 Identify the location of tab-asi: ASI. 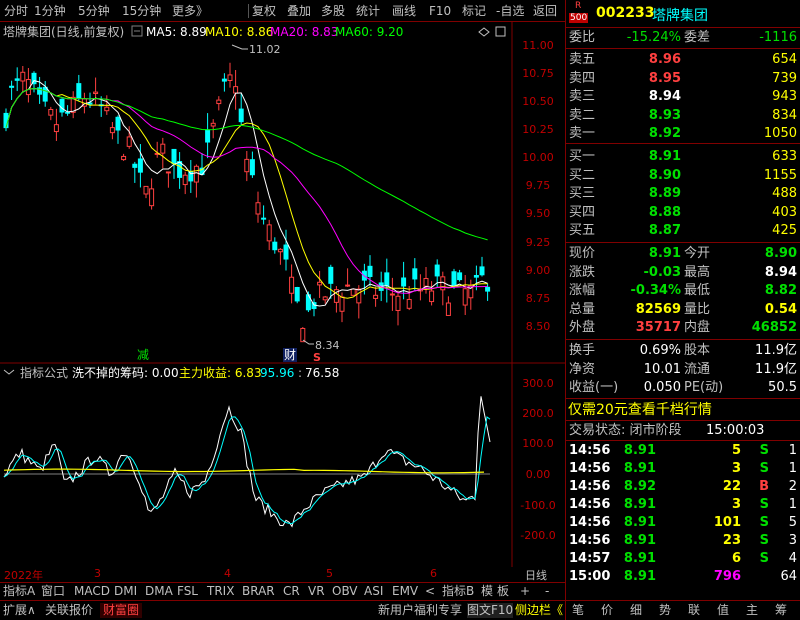
(373, 591).